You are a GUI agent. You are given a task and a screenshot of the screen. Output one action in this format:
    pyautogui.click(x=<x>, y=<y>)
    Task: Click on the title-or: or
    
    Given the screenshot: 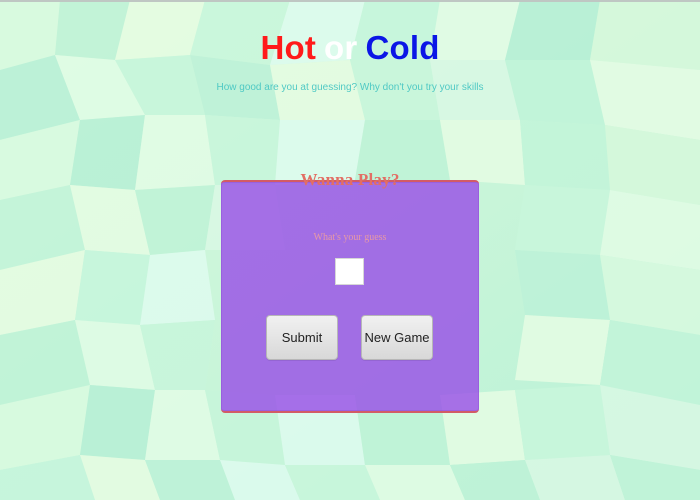 What is the action you would take?
    pyautogui.click(x=341, y=47)
    